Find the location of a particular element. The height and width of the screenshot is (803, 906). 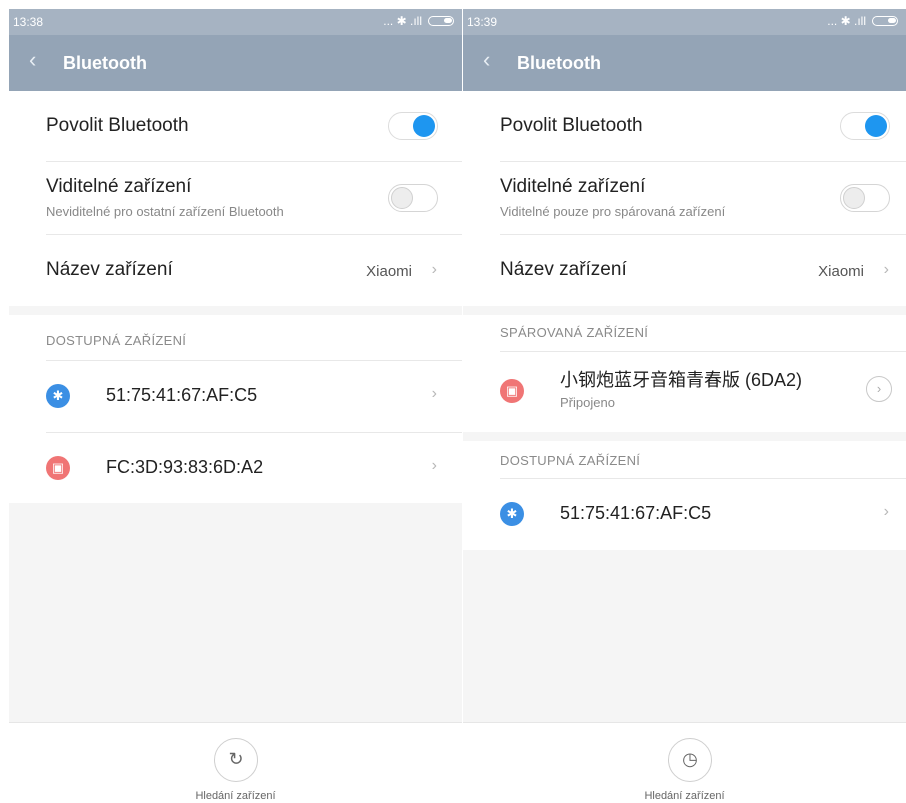

device-row-name: FC:3D:93:83:6D:A2 is located at coordinates (185, 467).